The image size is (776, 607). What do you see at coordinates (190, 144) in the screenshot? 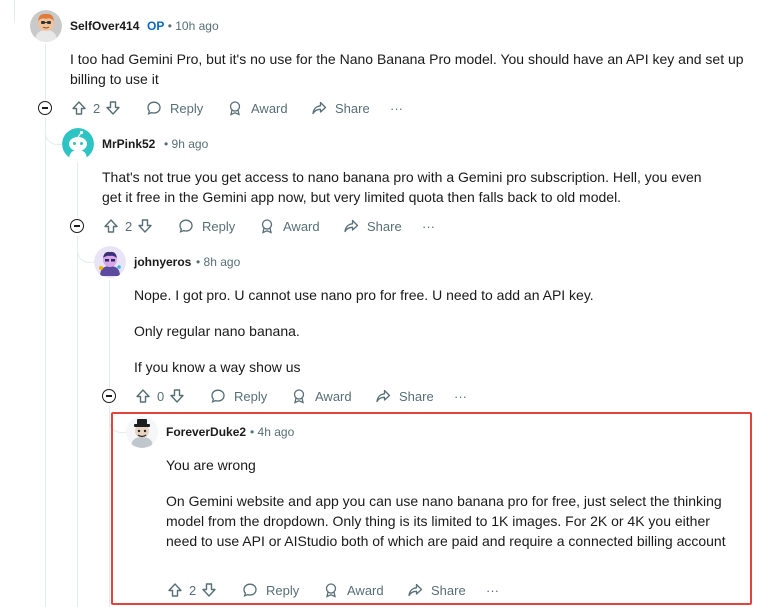
I see `timestamp: 9h ago` at bounding box center [190, 144].